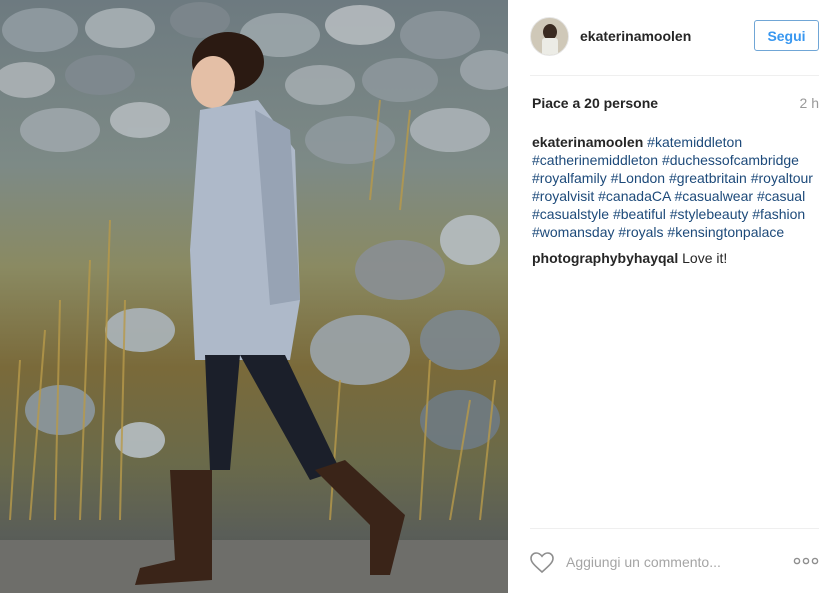 This screenshot has width=819, height=593. I want to click on post-header: ekaterinamoolen Segui, so click(674, 37).